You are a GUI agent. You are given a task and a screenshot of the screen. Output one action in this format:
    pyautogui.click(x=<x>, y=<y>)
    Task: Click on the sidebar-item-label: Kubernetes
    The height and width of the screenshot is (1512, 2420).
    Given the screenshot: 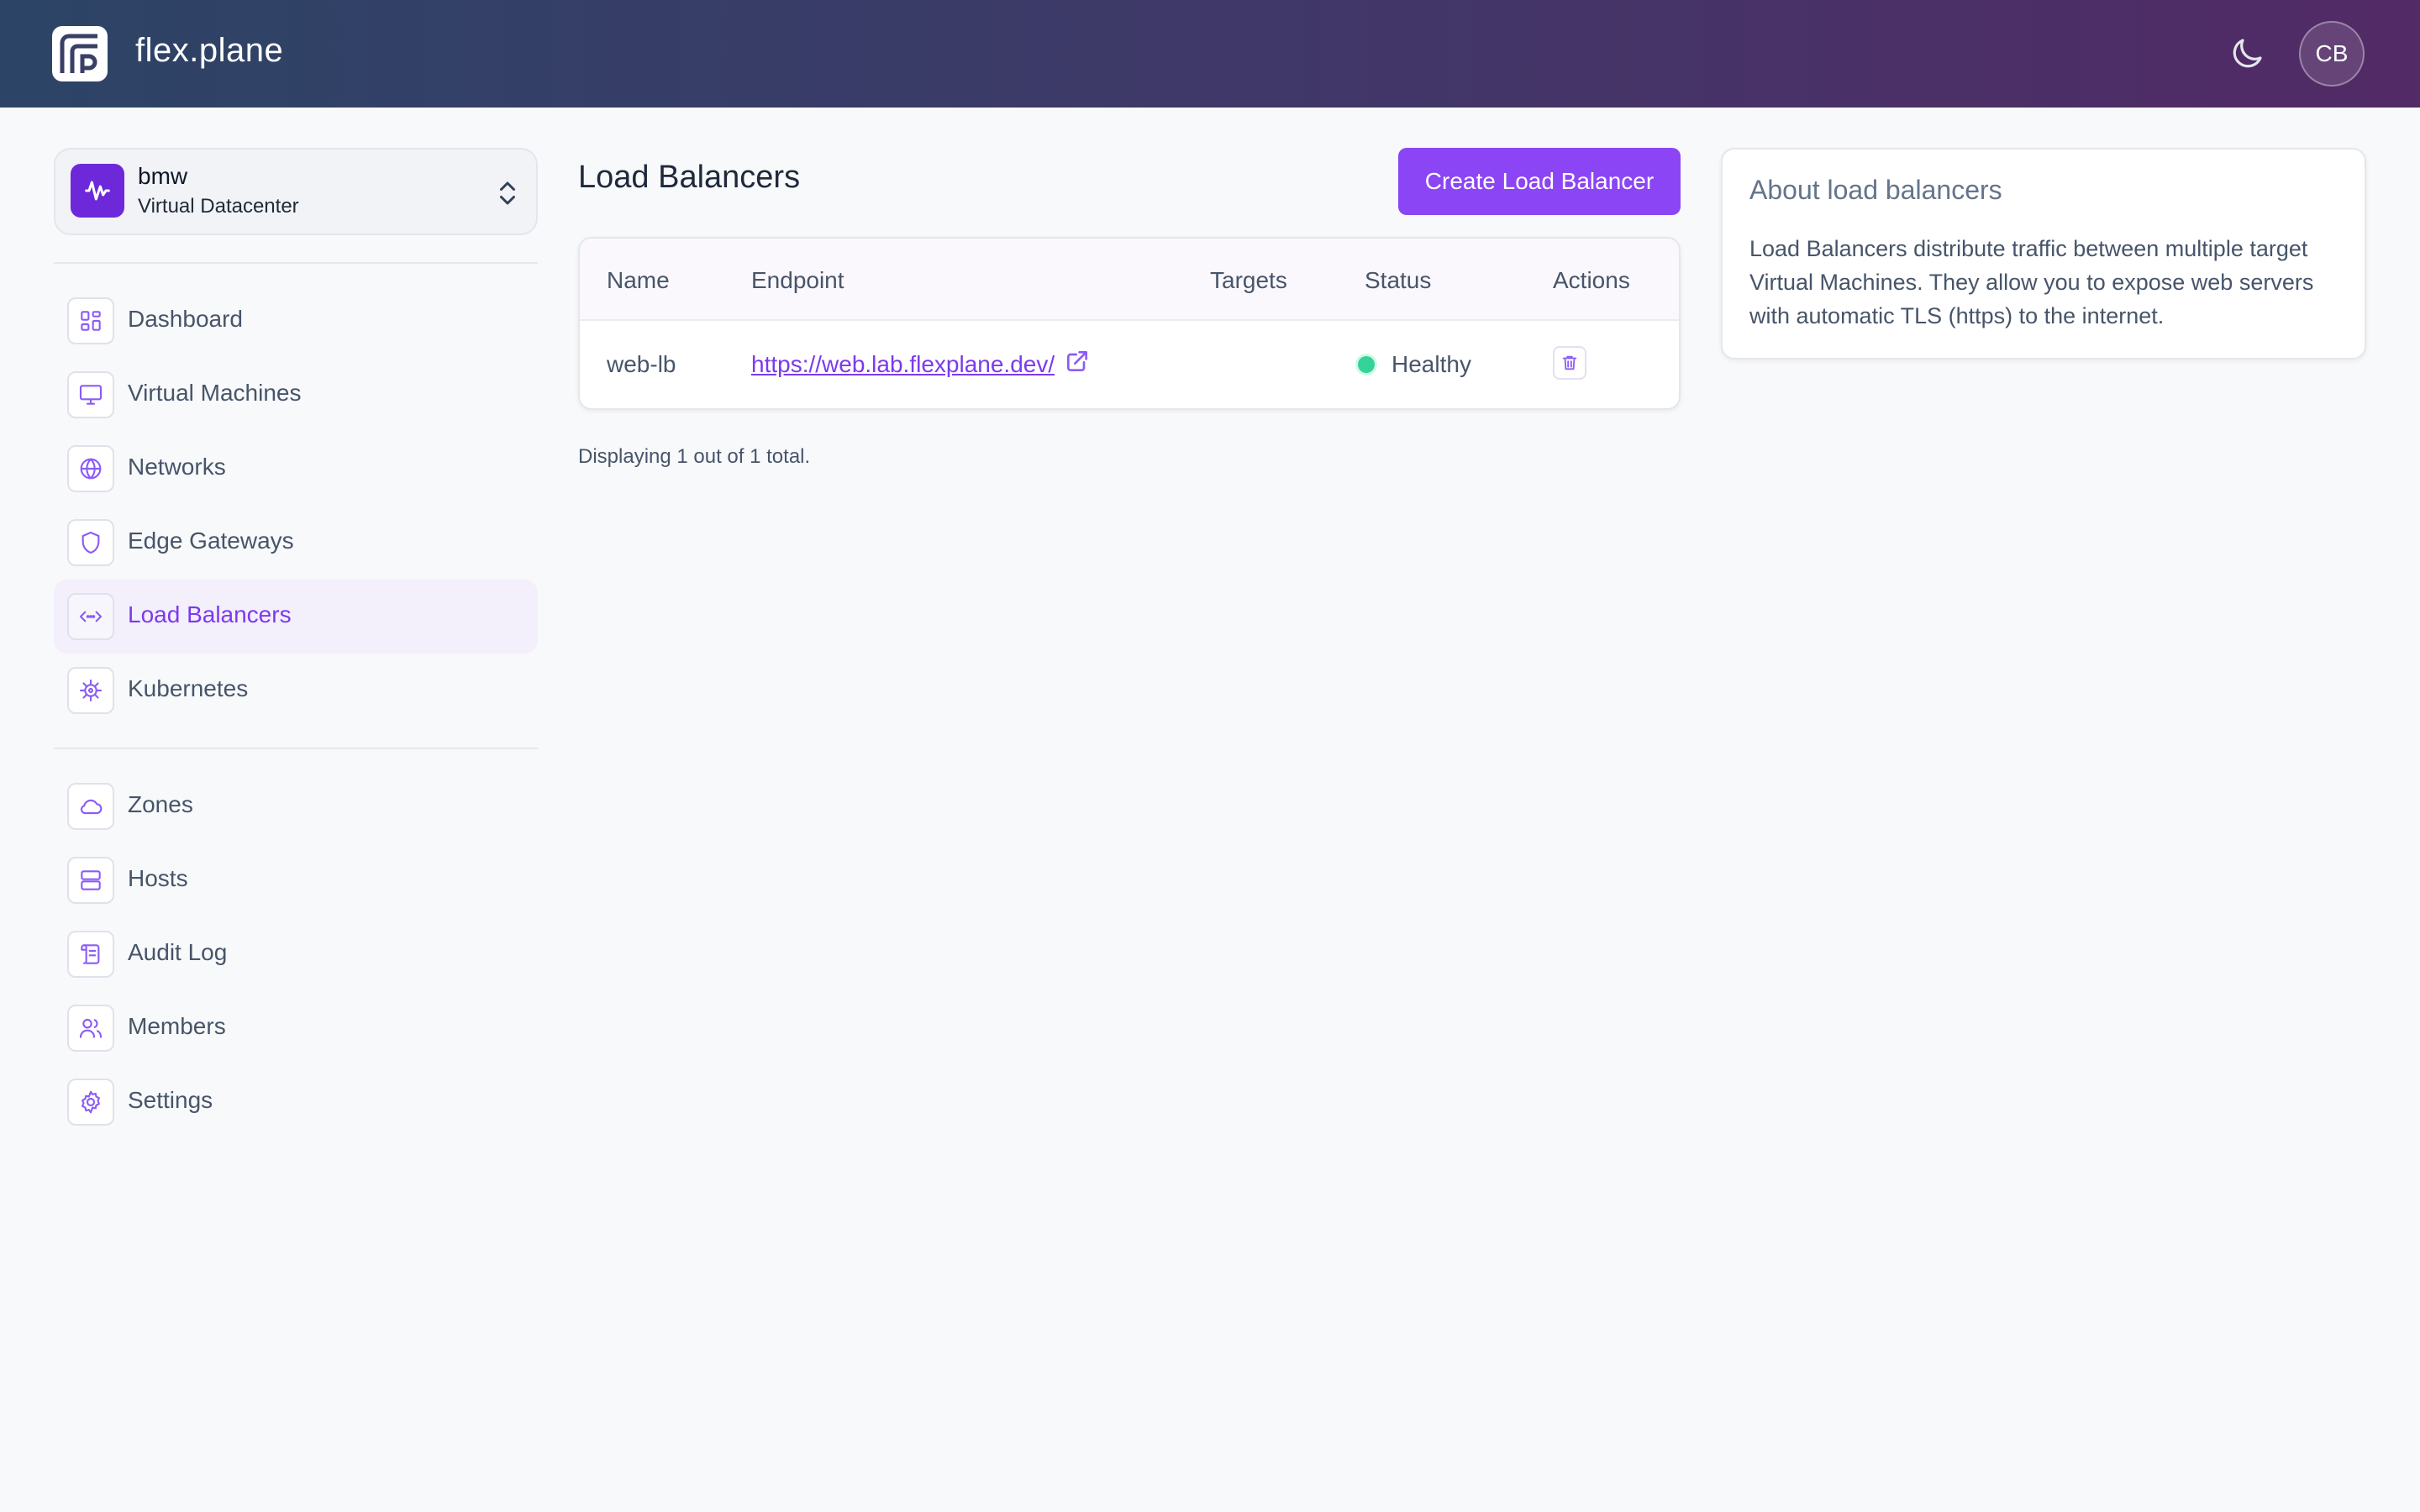 What is the action you would take?
    pyautogui.click(x=188, y=688)
    